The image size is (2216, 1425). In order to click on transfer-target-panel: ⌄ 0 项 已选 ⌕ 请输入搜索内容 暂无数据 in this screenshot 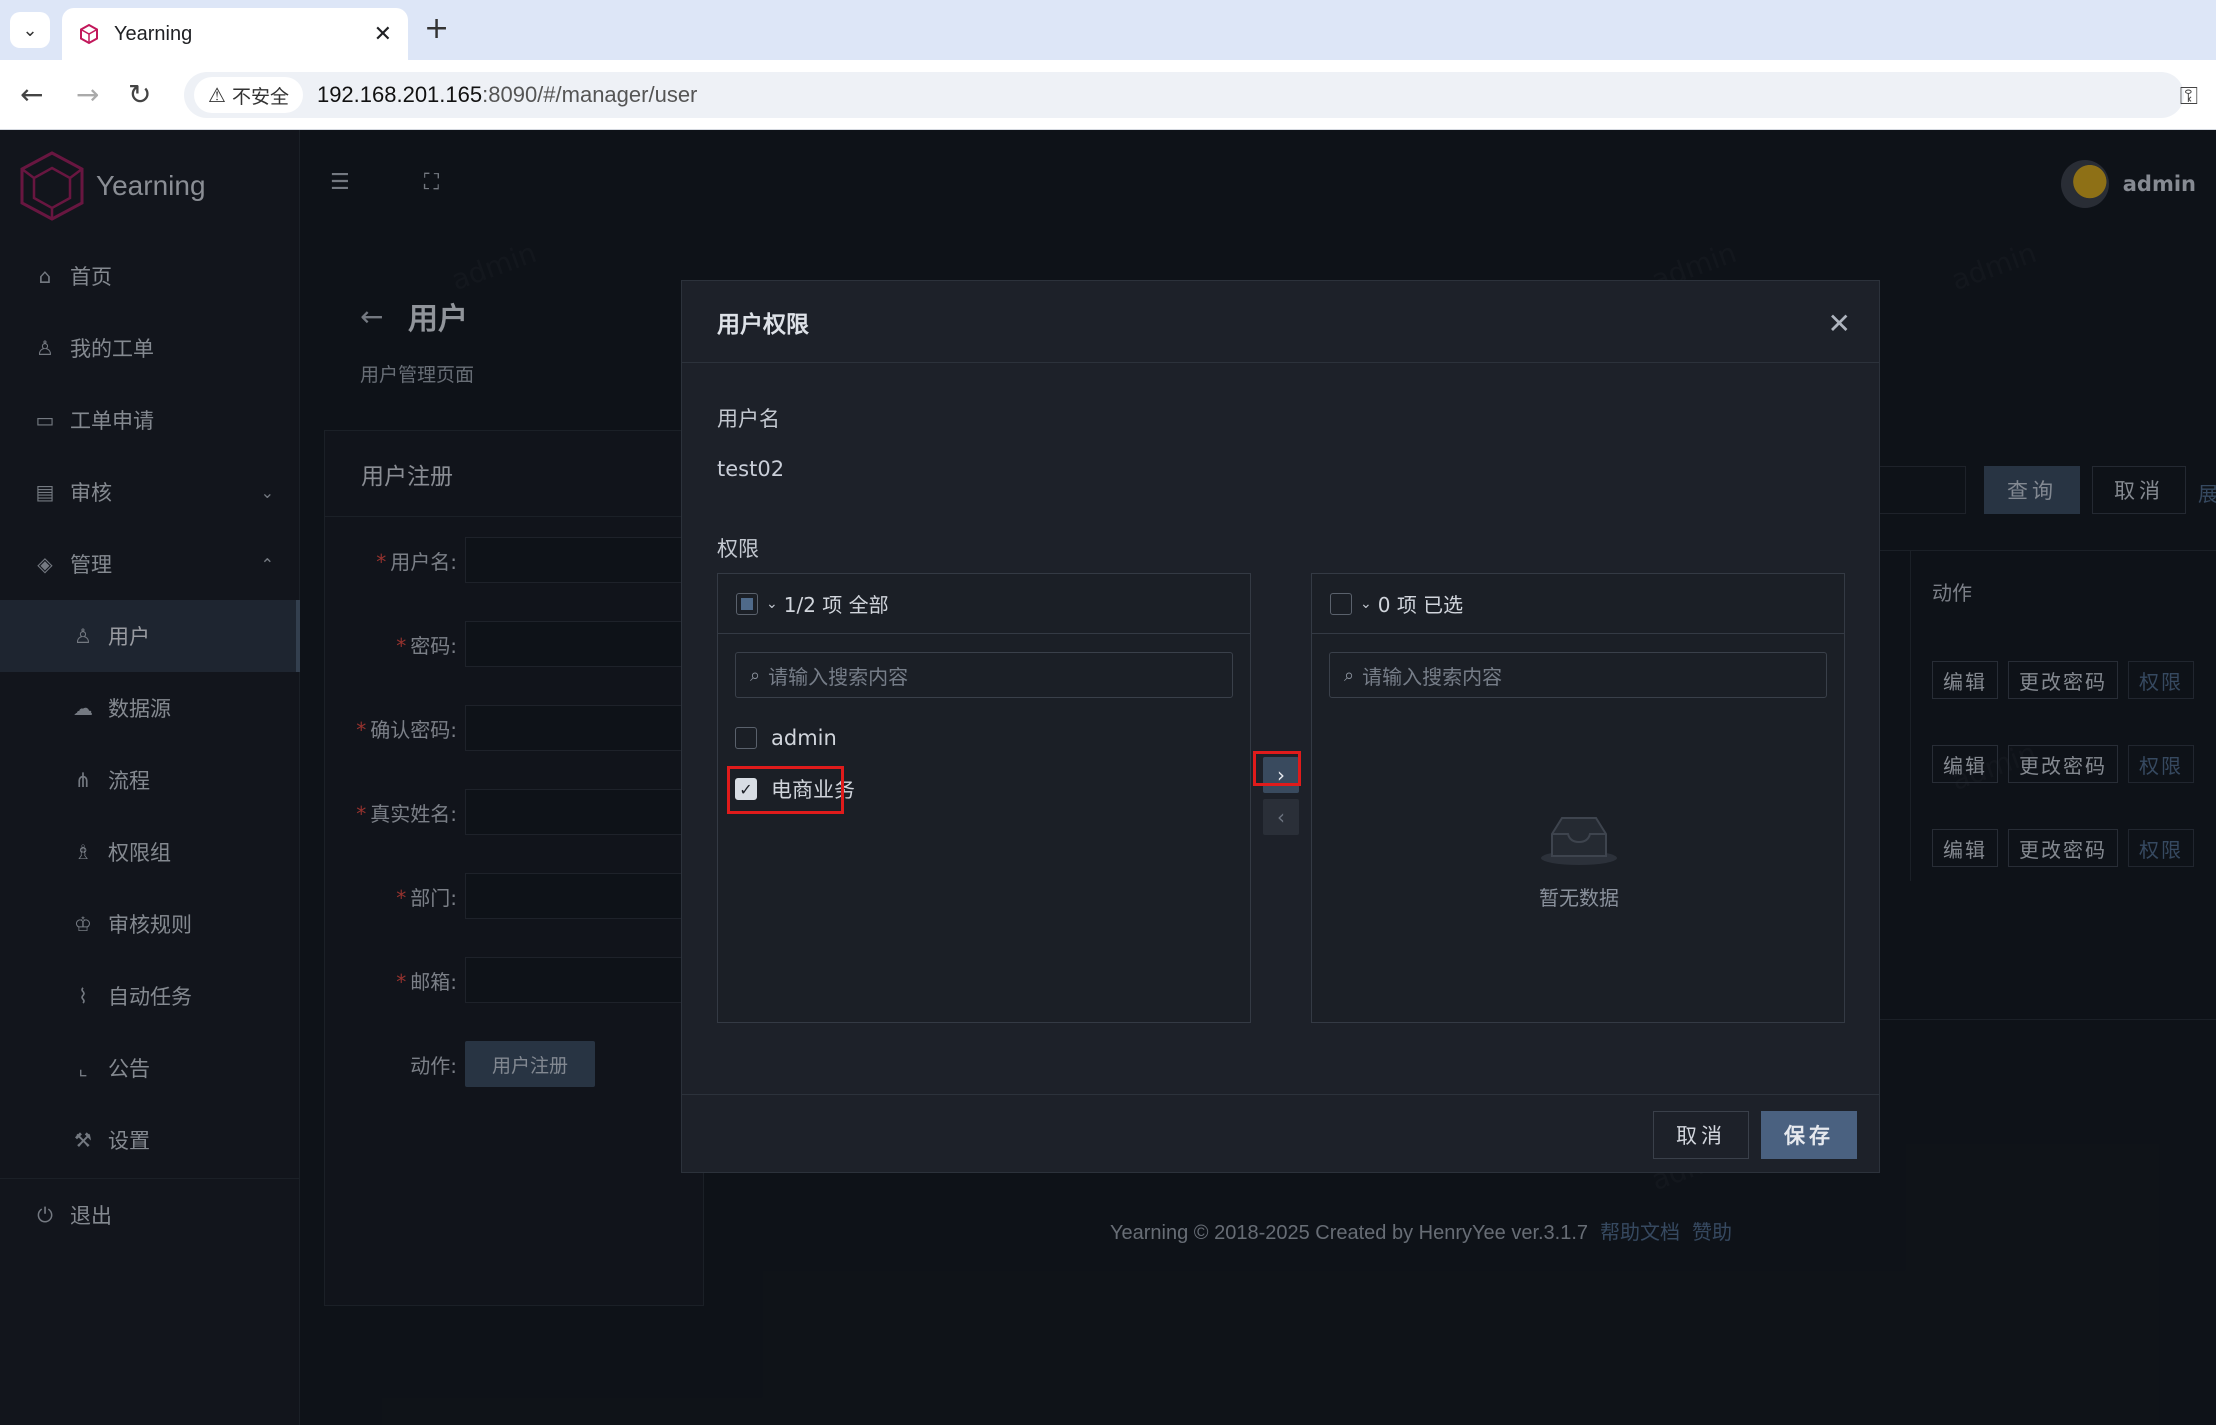, I will do `click(1578, 798)`.